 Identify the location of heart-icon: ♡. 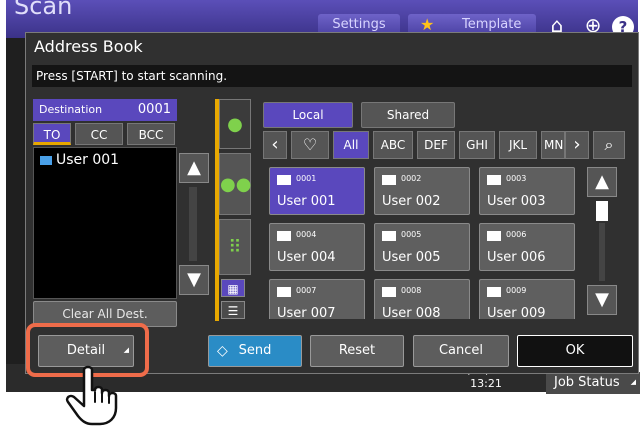
(310, 144).